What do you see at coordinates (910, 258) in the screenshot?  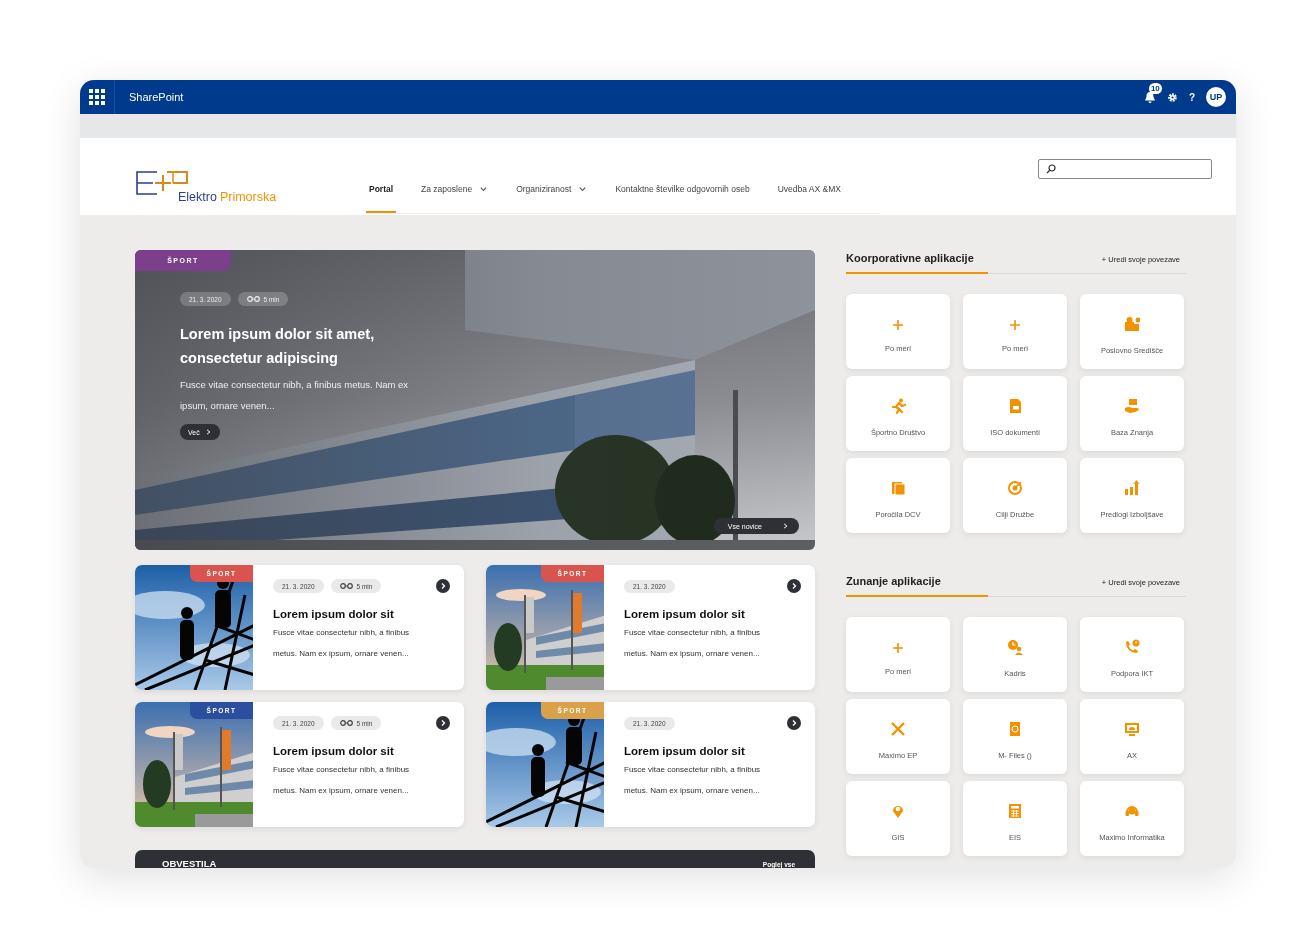 I see `section-title: Koorporativne aplikacije` at bounding box center [910, 258].